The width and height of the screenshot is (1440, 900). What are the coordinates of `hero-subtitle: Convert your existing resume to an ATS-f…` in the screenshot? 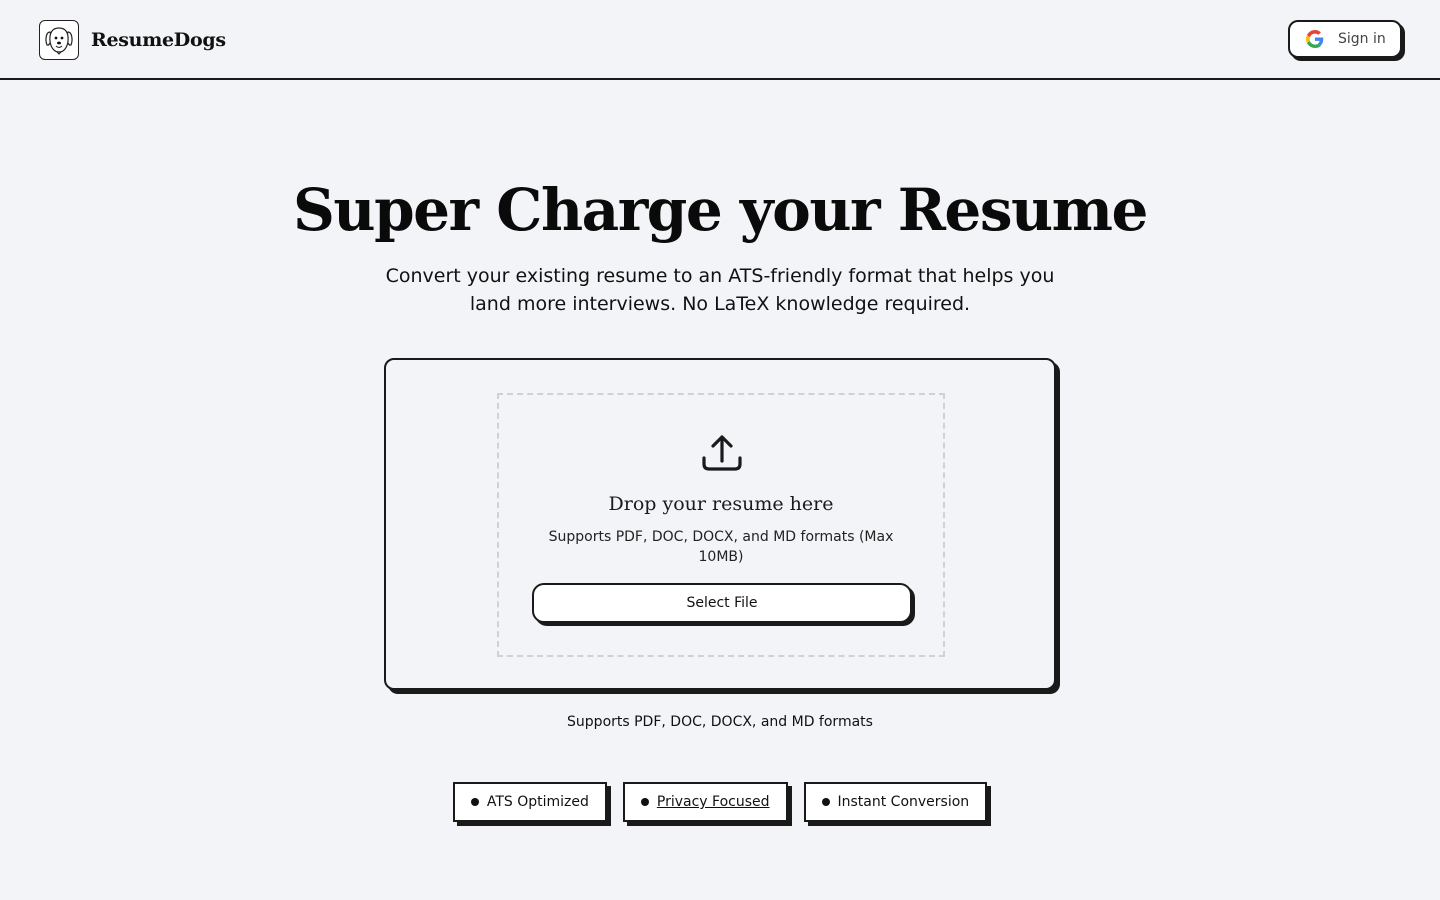 It's located at (720, 290).